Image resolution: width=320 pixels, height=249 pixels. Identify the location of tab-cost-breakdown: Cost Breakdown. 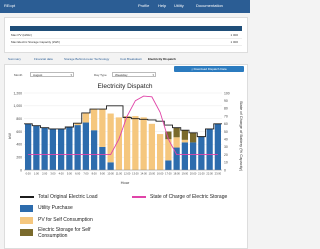
(131, 59).